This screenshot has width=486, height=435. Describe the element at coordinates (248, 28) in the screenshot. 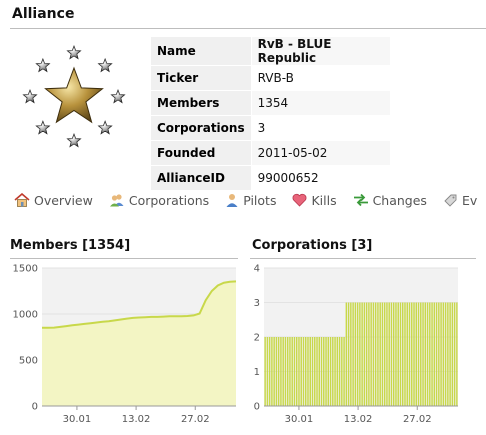

I see `title-divider` at that location.